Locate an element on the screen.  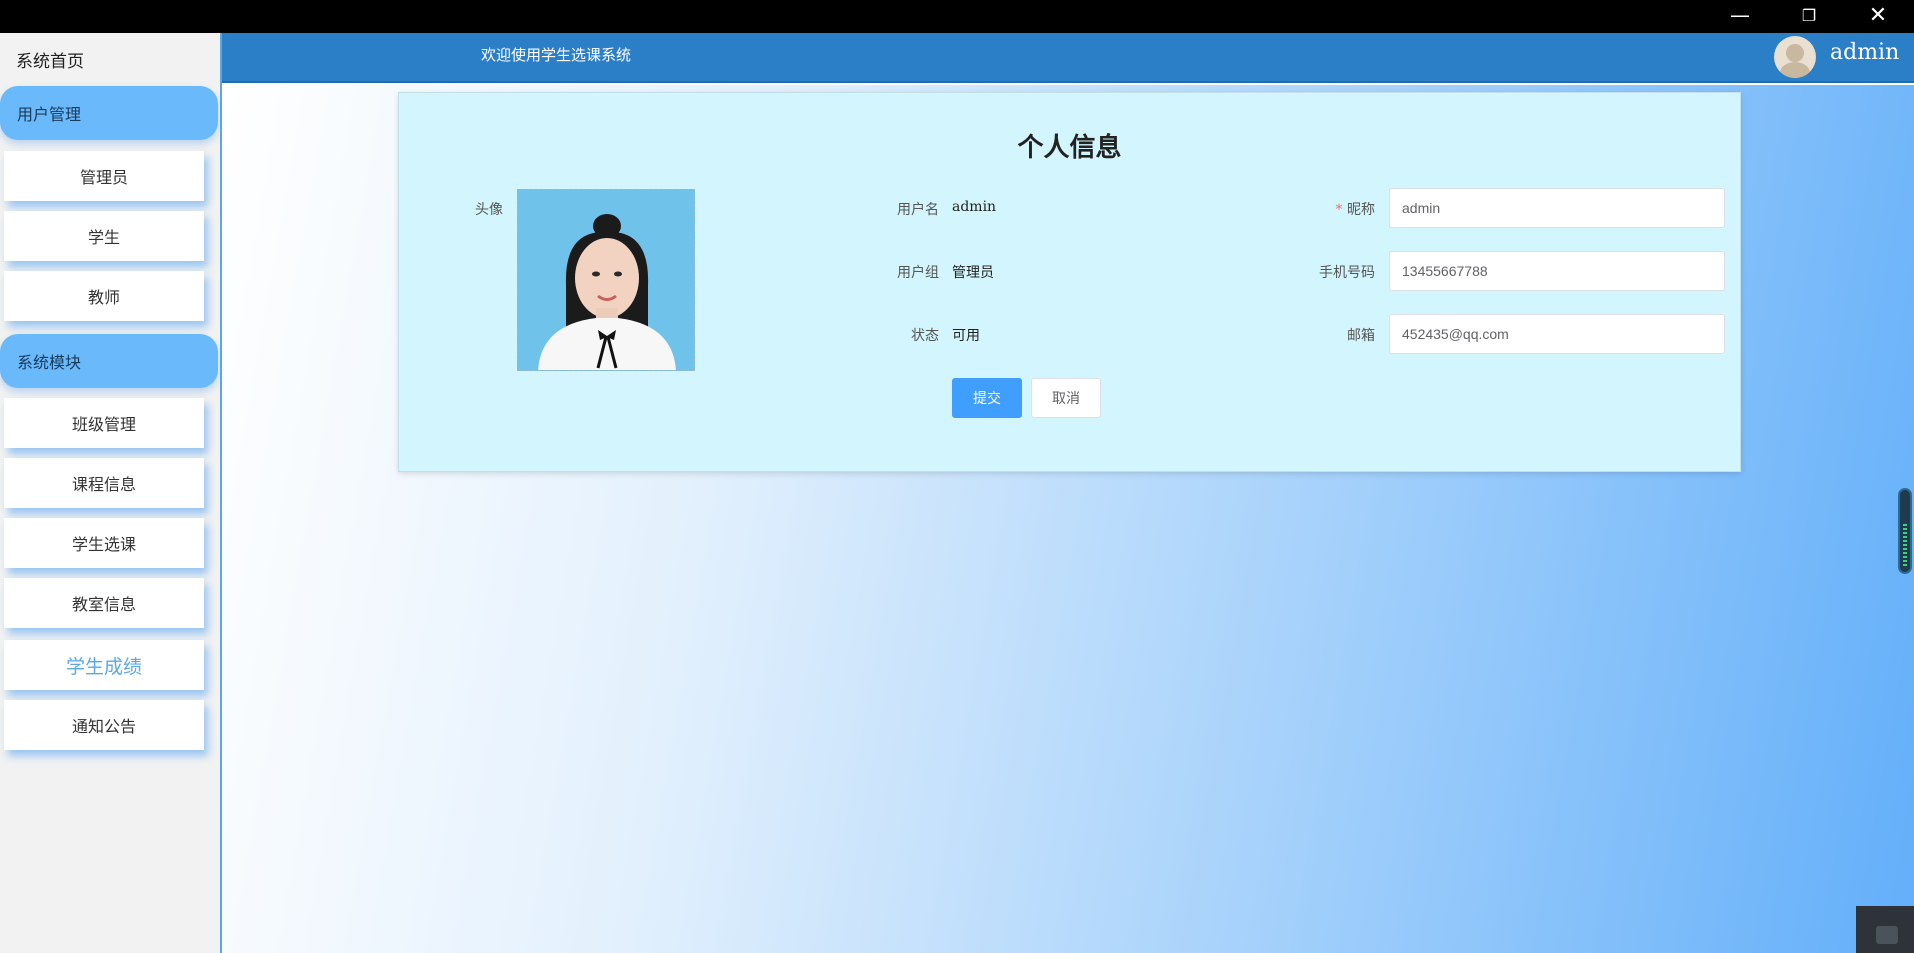
user-group-label: 用户组 is located at coordinates (918, 273).